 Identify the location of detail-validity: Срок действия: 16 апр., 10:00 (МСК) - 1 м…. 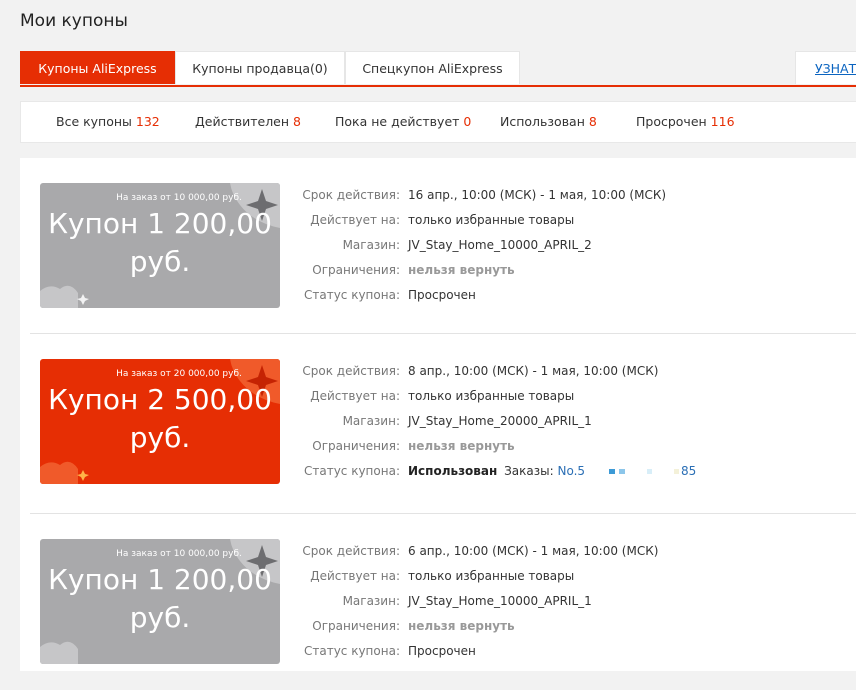
(478, 195).